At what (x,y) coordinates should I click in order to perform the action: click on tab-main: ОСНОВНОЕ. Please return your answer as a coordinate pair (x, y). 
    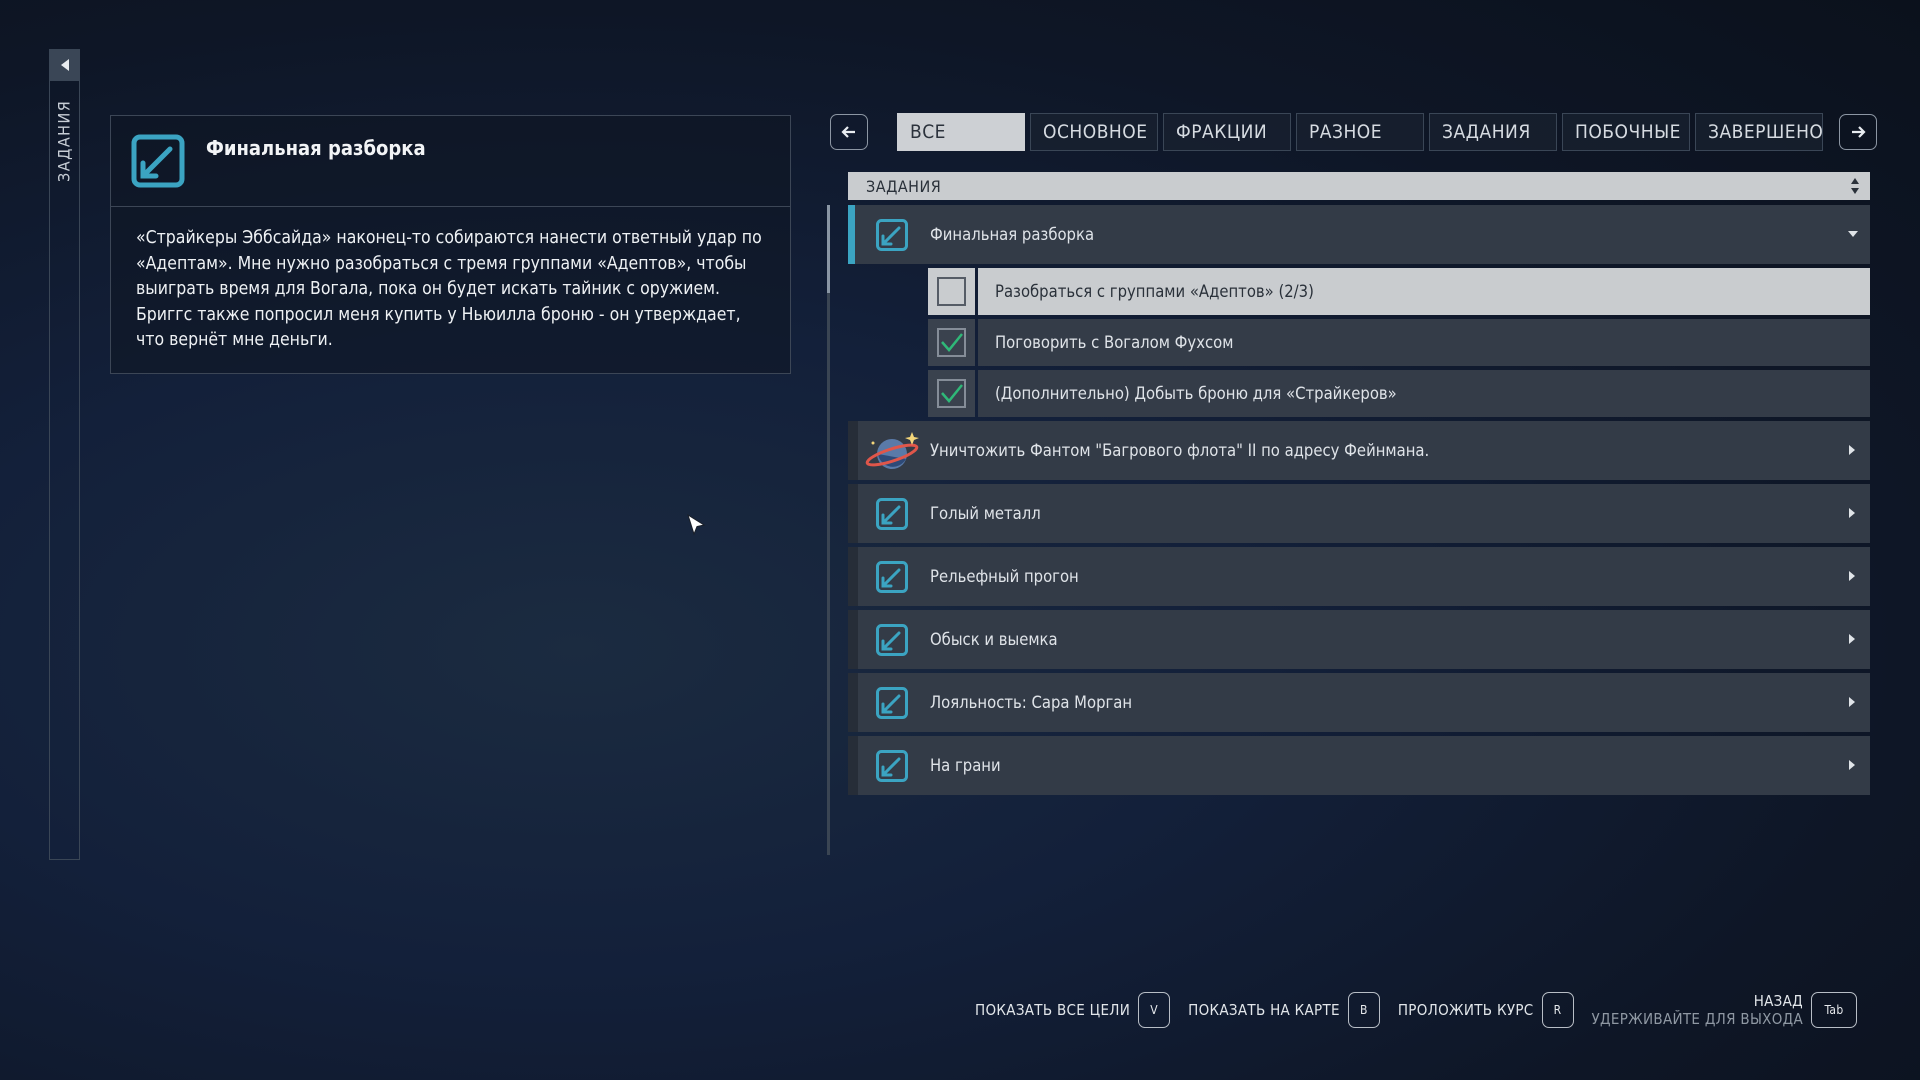
    Looking at the image, I should click on (1094, 132).